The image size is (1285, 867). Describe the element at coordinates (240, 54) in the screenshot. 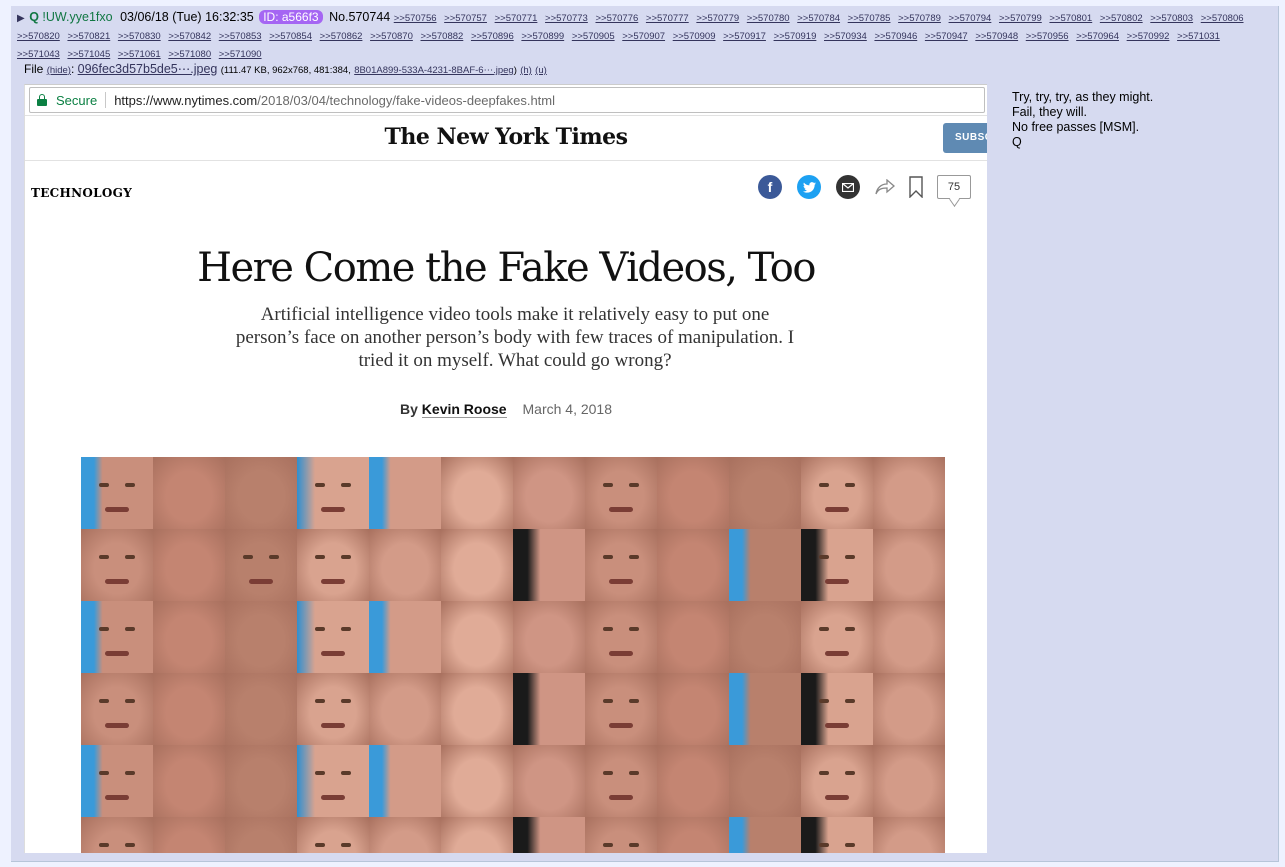

I see `backlink: >>571090` at that location.